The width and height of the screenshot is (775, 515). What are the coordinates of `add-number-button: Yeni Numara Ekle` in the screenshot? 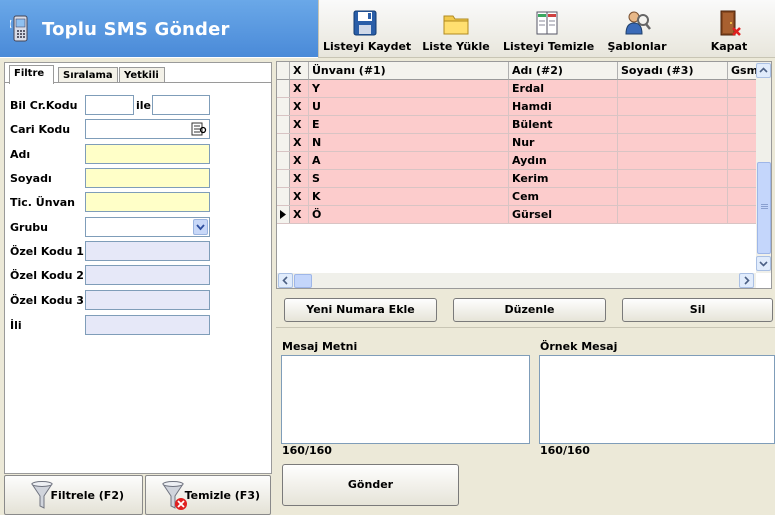 It's located at (360, 310).